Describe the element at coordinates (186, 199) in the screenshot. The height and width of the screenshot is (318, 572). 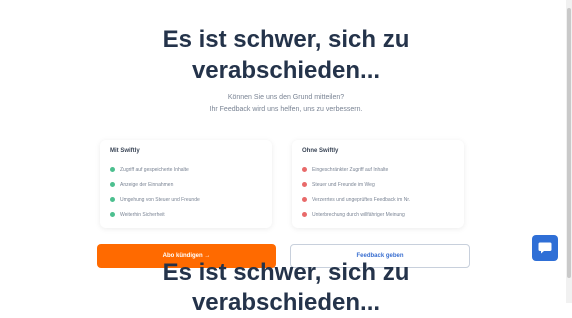
I see `list-item: Umgehung von Steuer und Freunde` at that location.